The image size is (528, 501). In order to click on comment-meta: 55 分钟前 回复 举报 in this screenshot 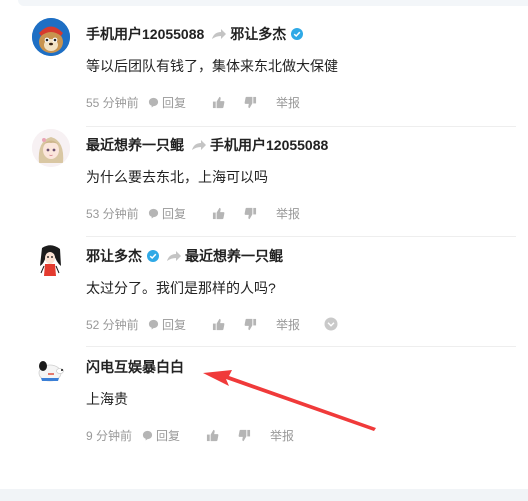, I will do `click(205, 102)`.